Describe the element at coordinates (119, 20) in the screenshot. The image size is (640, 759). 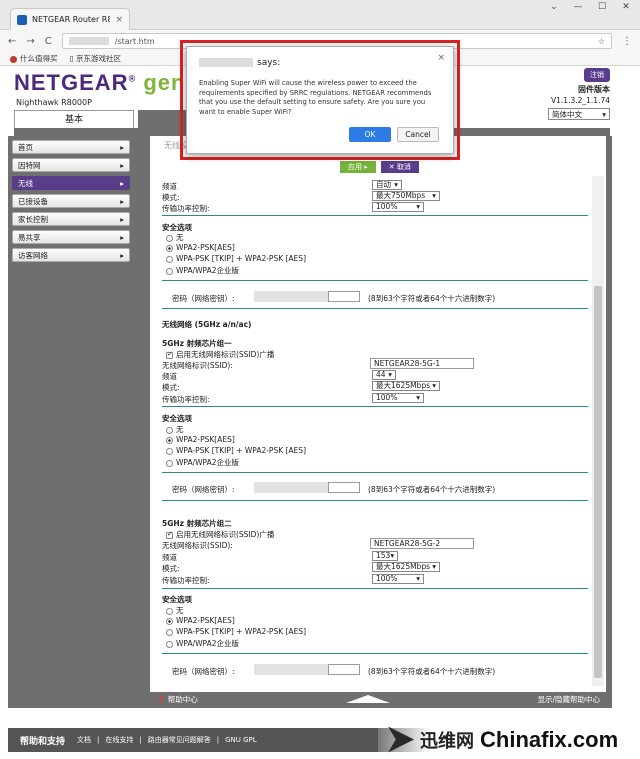
I see `tab-close-icon: ×` at that location.